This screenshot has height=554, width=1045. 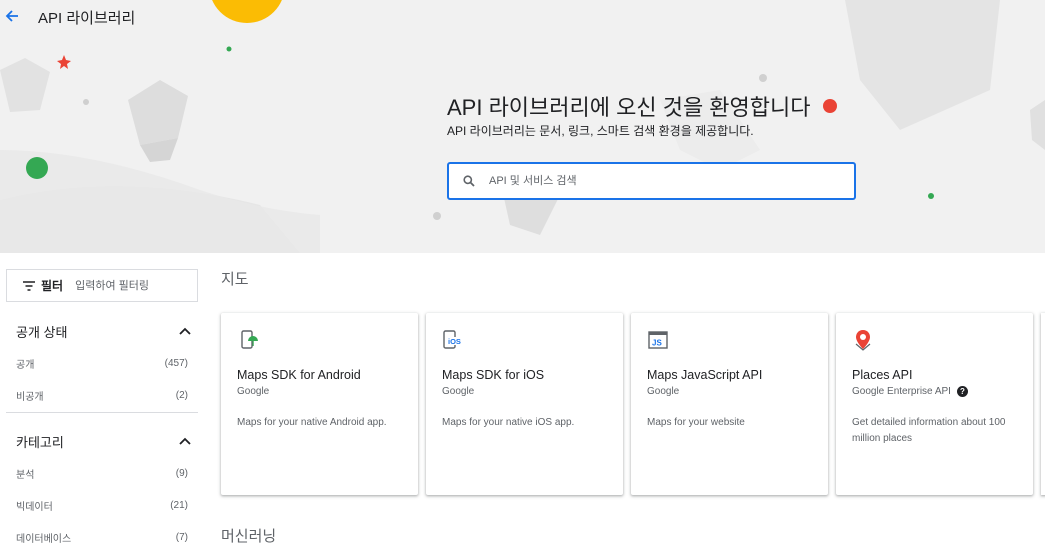 What do you see at coordinates (52, 286) in the screenshot?
I see `filter-label: 필터` at bounding box center [52, 286].